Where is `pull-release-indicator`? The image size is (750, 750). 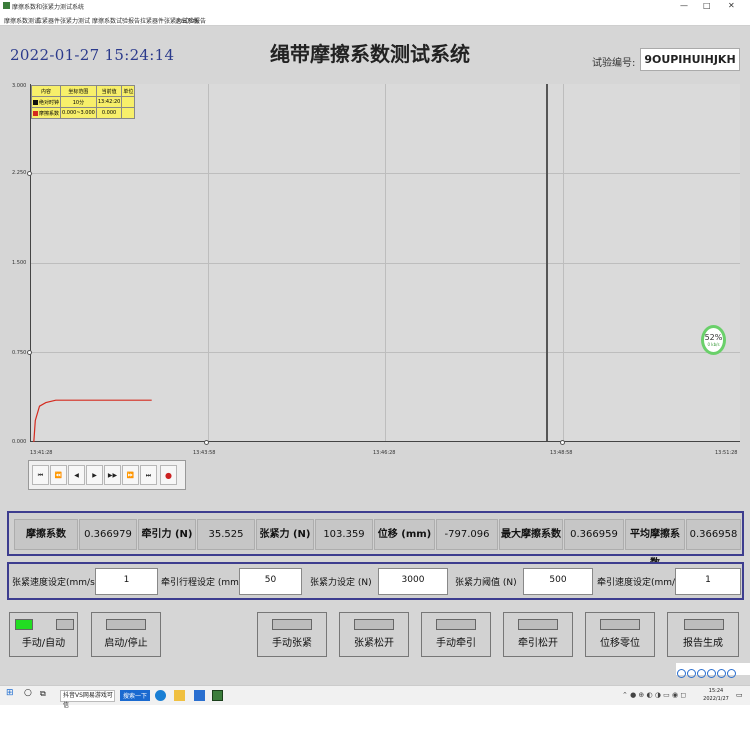
pull-release-indicator is located at coordinates (538, 624).